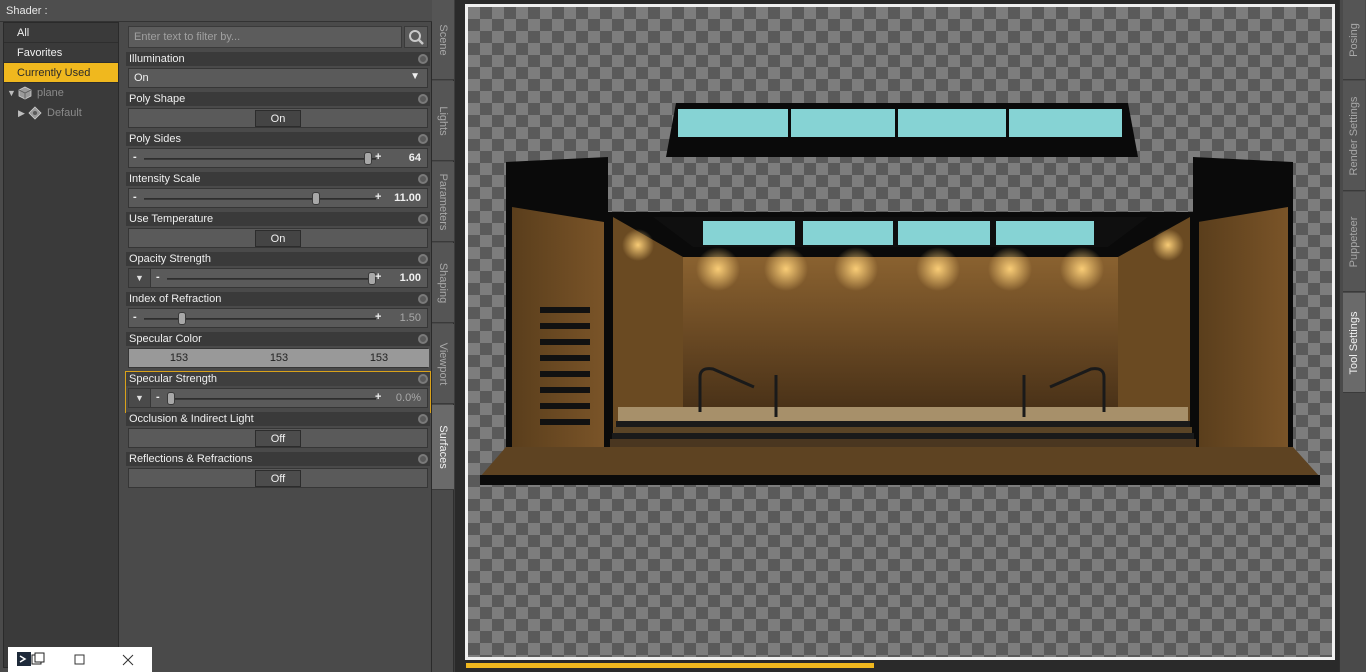  I want to click on tab-shaping: Shaping, so click(443, 283).